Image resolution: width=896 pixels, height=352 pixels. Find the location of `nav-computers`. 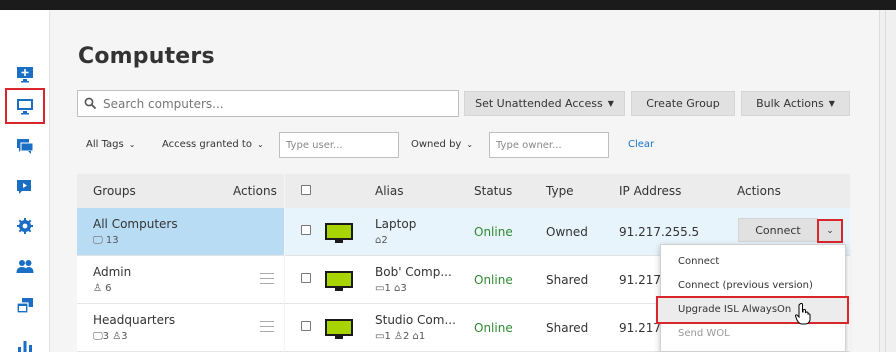

nav-computers is located at coordinates (25, 106).